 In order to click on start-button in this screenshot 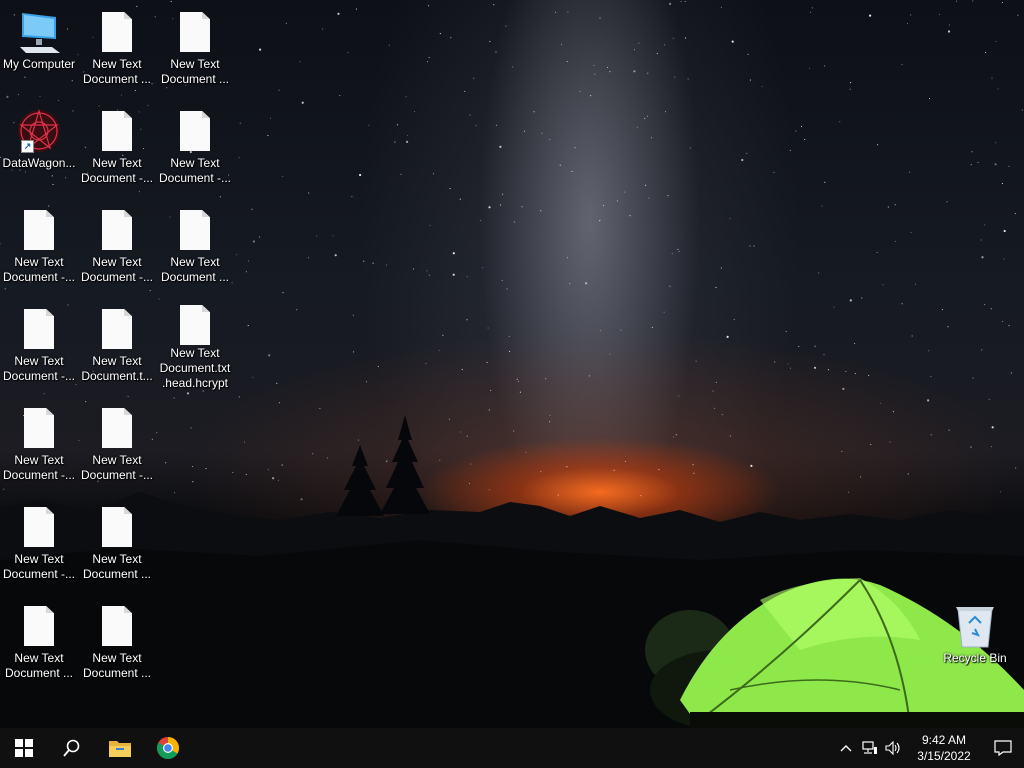, I will do `click(24, 748)`.